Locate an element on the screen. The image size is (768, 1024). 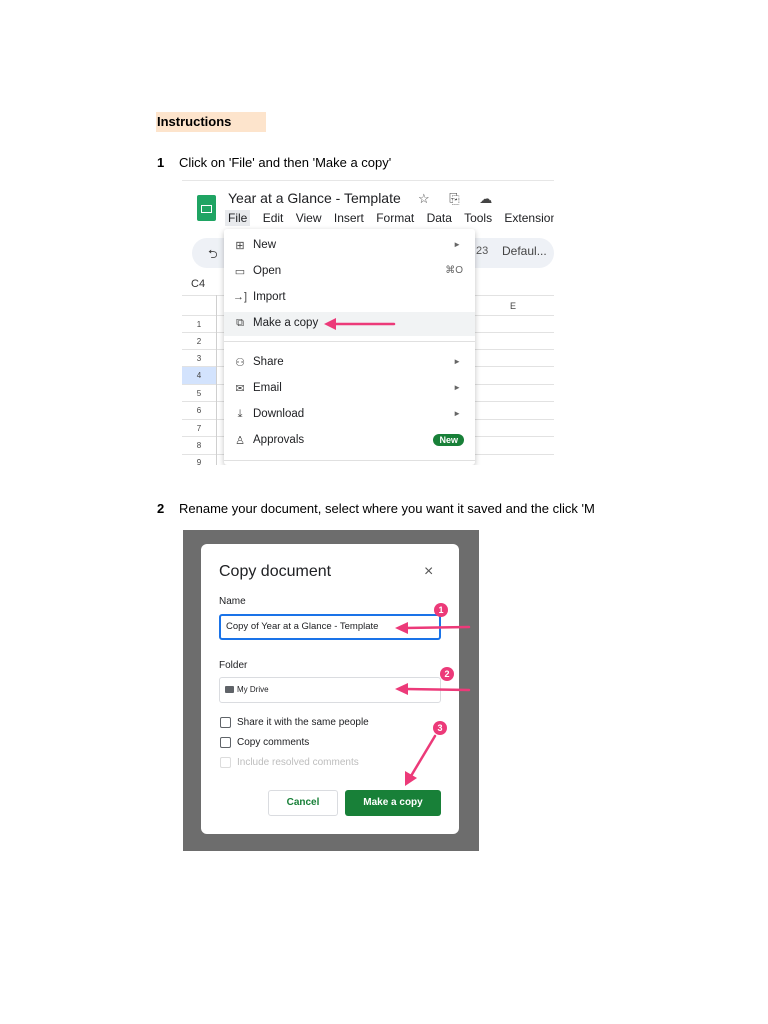
menu-item-email: ✉ Email ► is located at coordinates (349, 389).